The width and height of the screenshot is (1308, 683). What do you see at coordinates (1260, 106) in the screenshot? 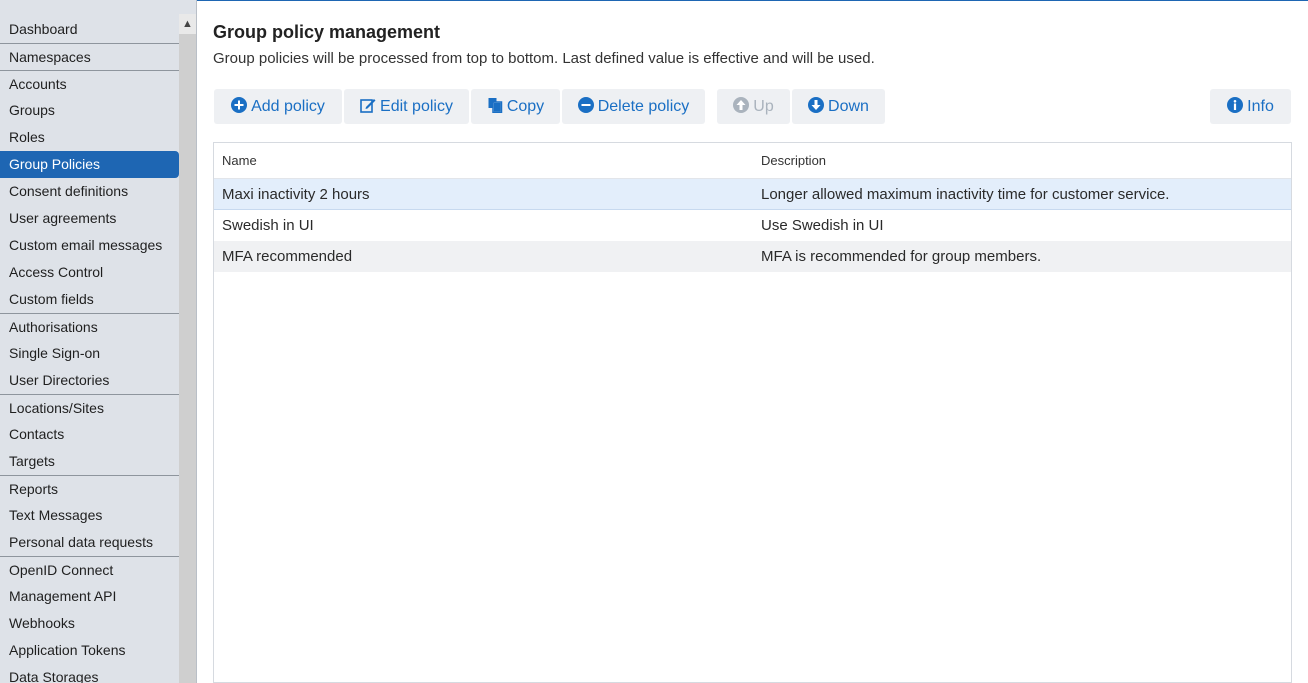
I see `info-label: Info` at bounding box center [1260, 106].